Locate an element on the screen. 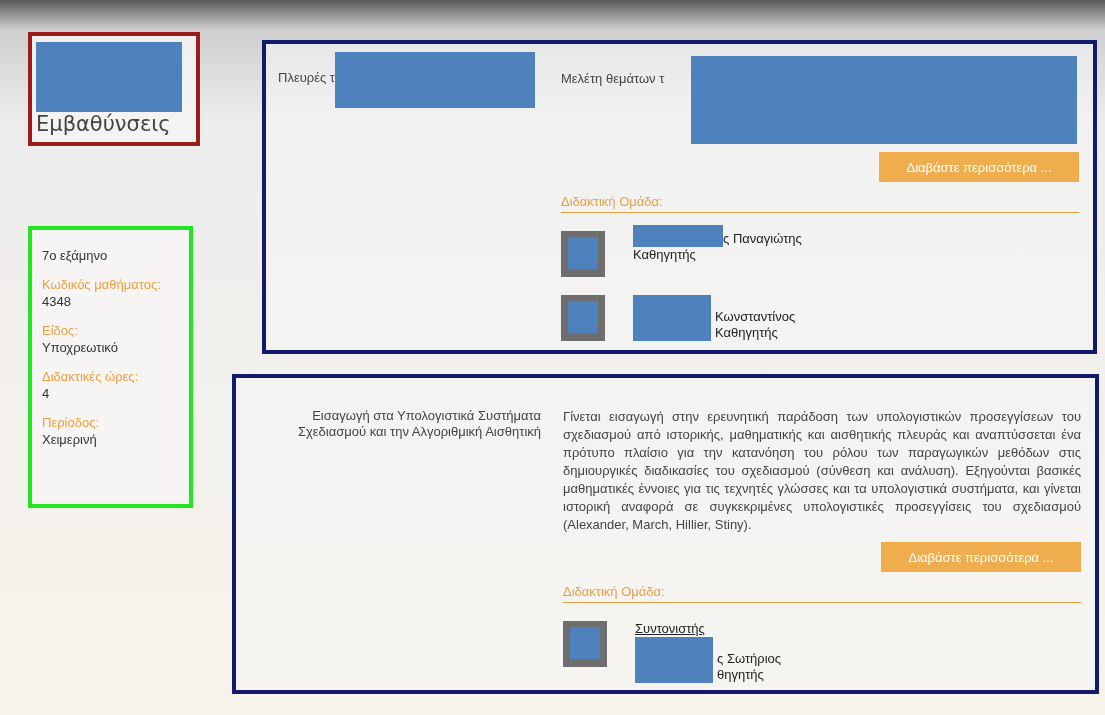 This screenshot has height=715, width=1105. field-label: Κωδικός μαθήματος: is located at coordinates (102, 284).